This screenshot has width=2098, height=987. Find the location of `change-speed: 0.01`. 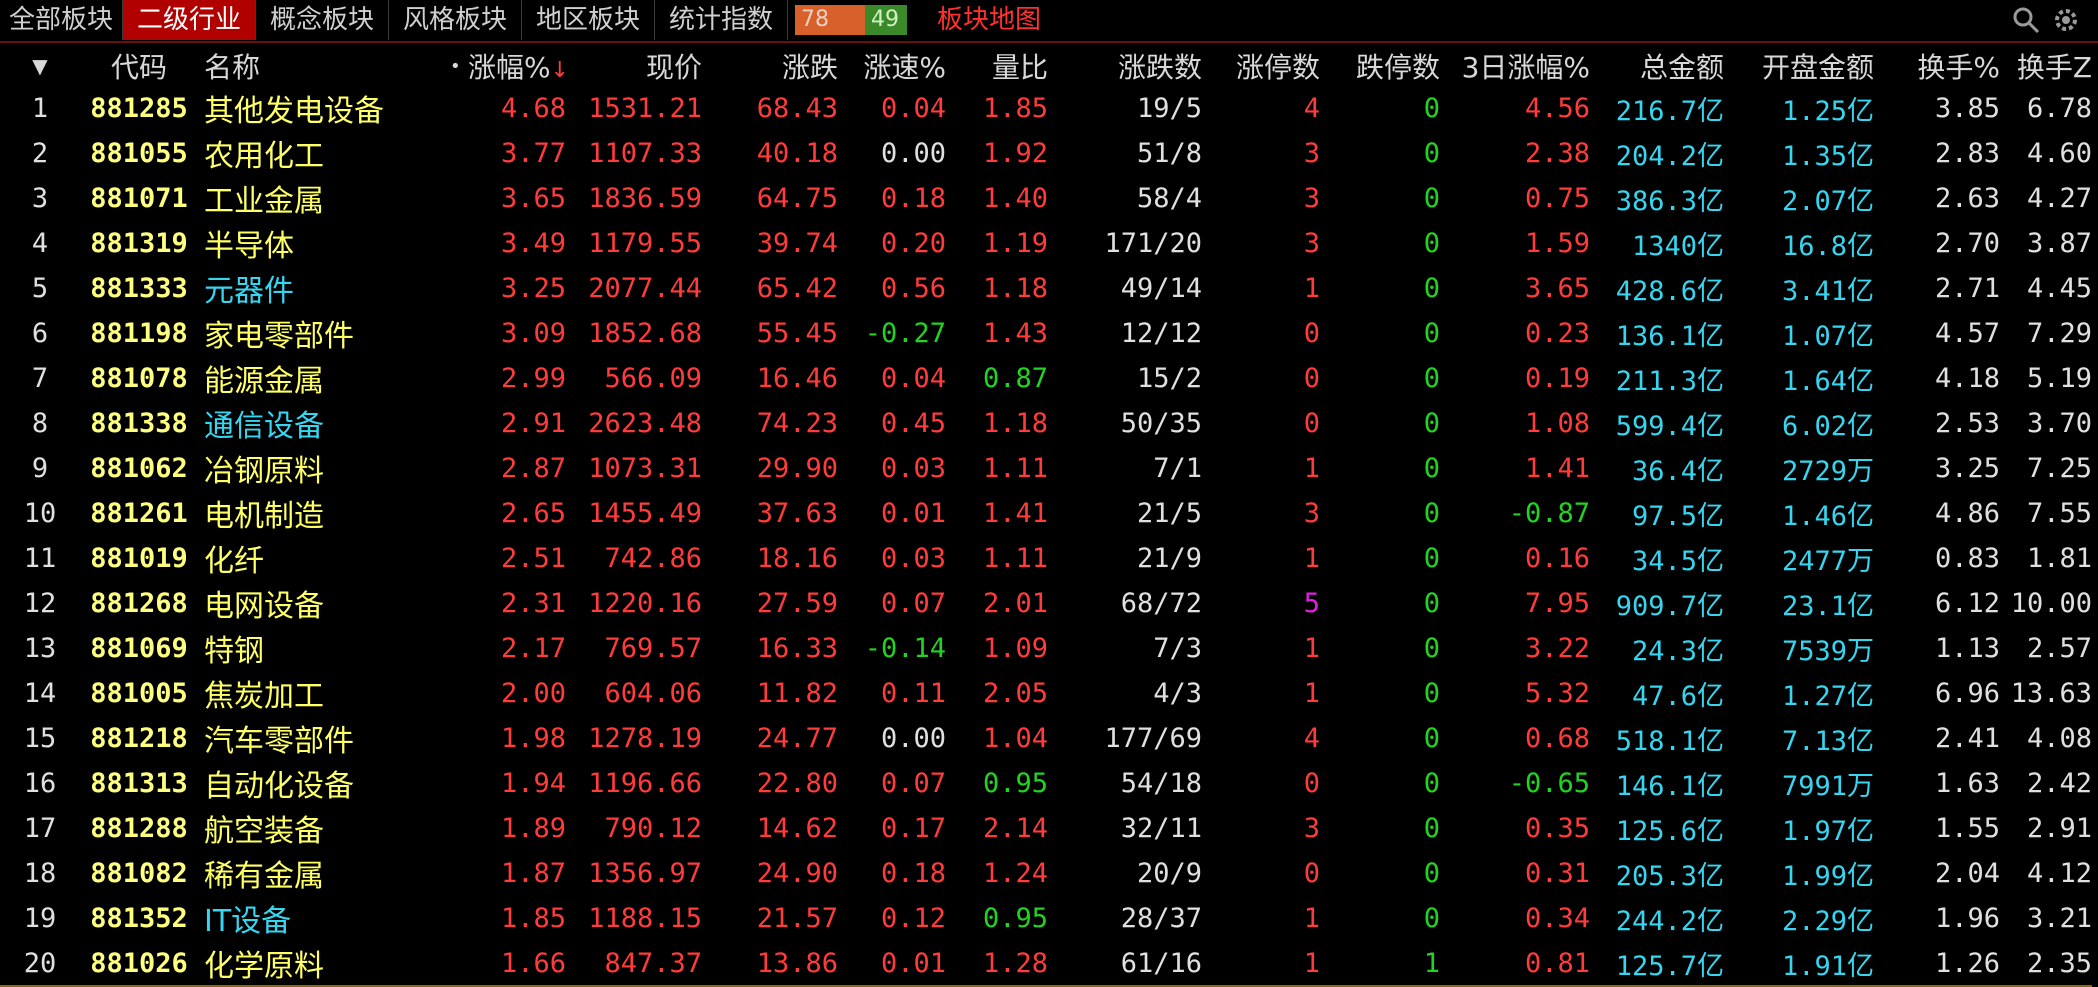

change-speed: 0.01 is located at coordinates (892, 963).